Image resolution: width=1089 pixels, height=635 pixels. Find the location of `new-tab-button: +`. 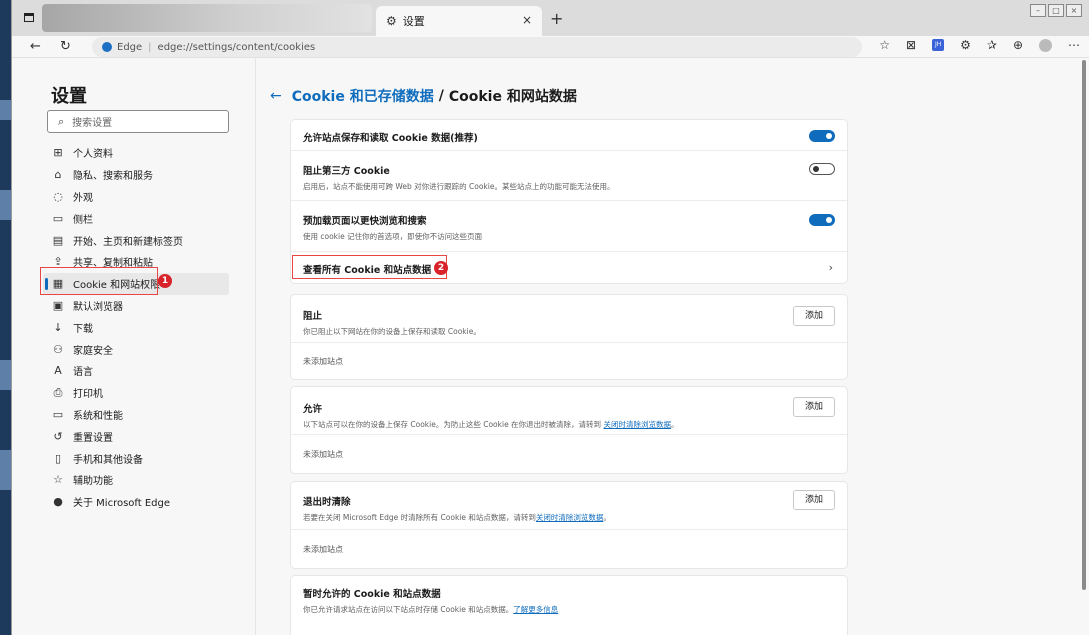

new-tab-button: + is located at coordinates (556, 18).